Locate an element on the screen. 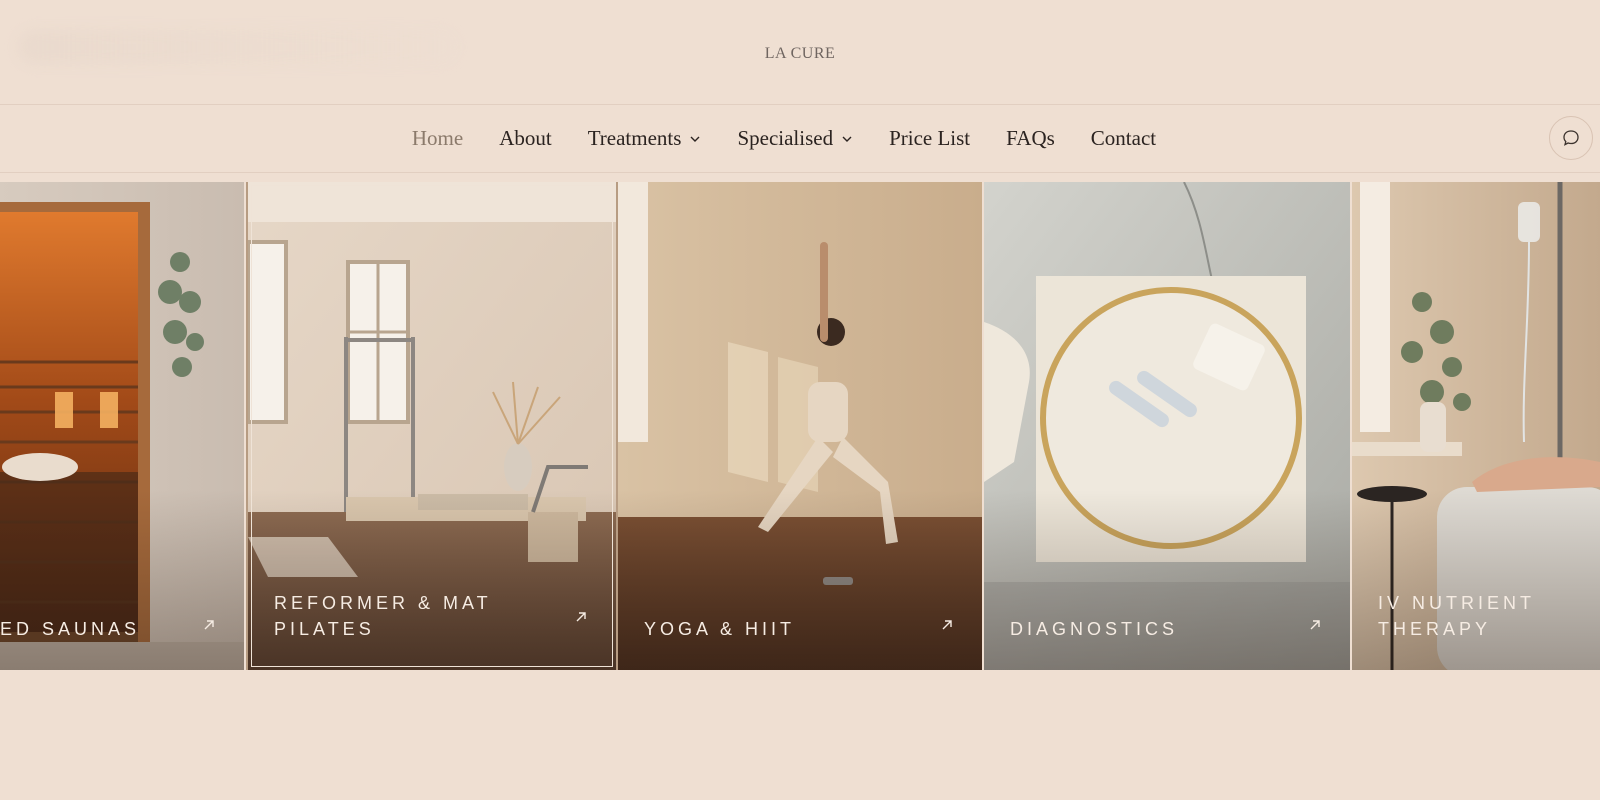 The image size is (1600, 800). card-diagnostics-label: DIAGNOSTICS is located at coordinates (1094, 629).